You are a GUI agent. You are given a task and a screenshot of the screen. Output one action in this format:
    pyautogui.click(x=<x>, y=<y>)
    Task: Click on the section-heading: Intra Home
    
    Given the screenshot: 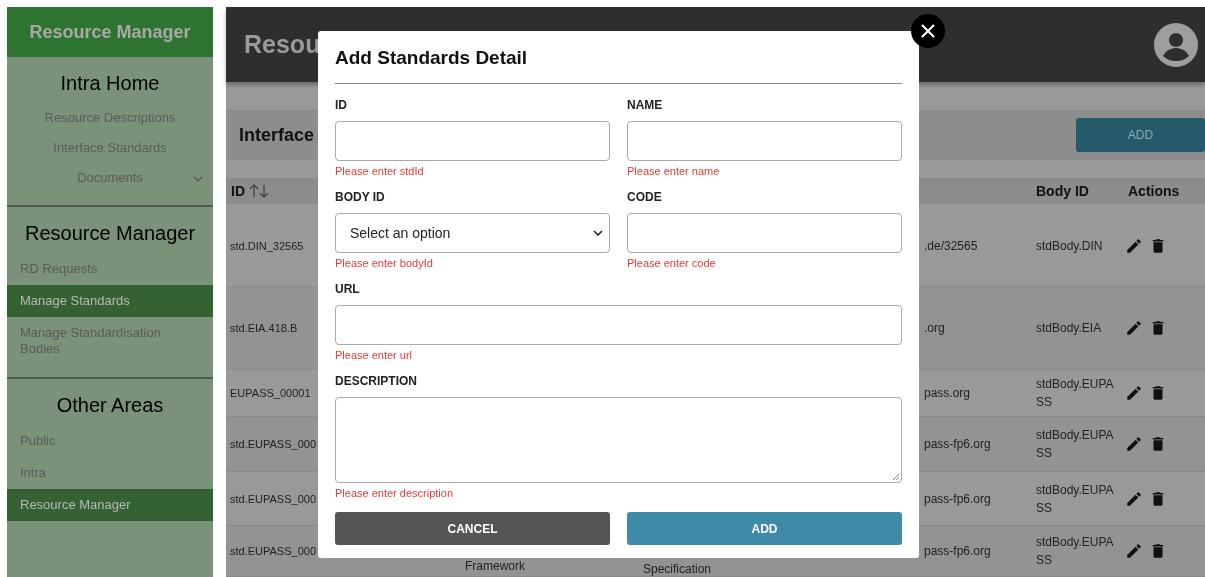 What is the action you would take?
    pyautogui.click(x=110, y=83)
    